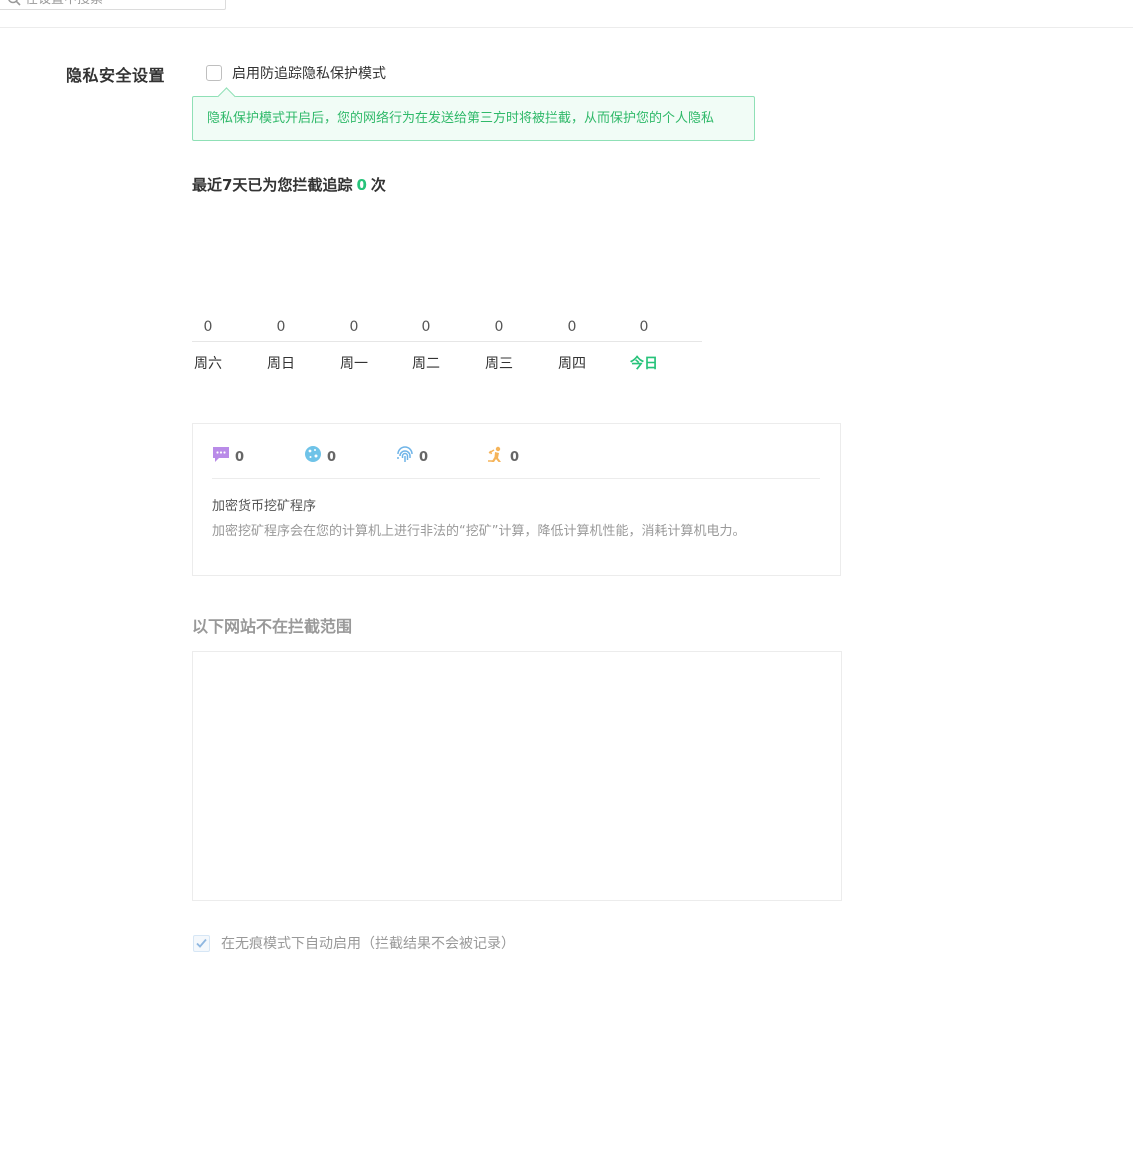  I want to click on category-chat-tracker: 0, so click(228, 455).